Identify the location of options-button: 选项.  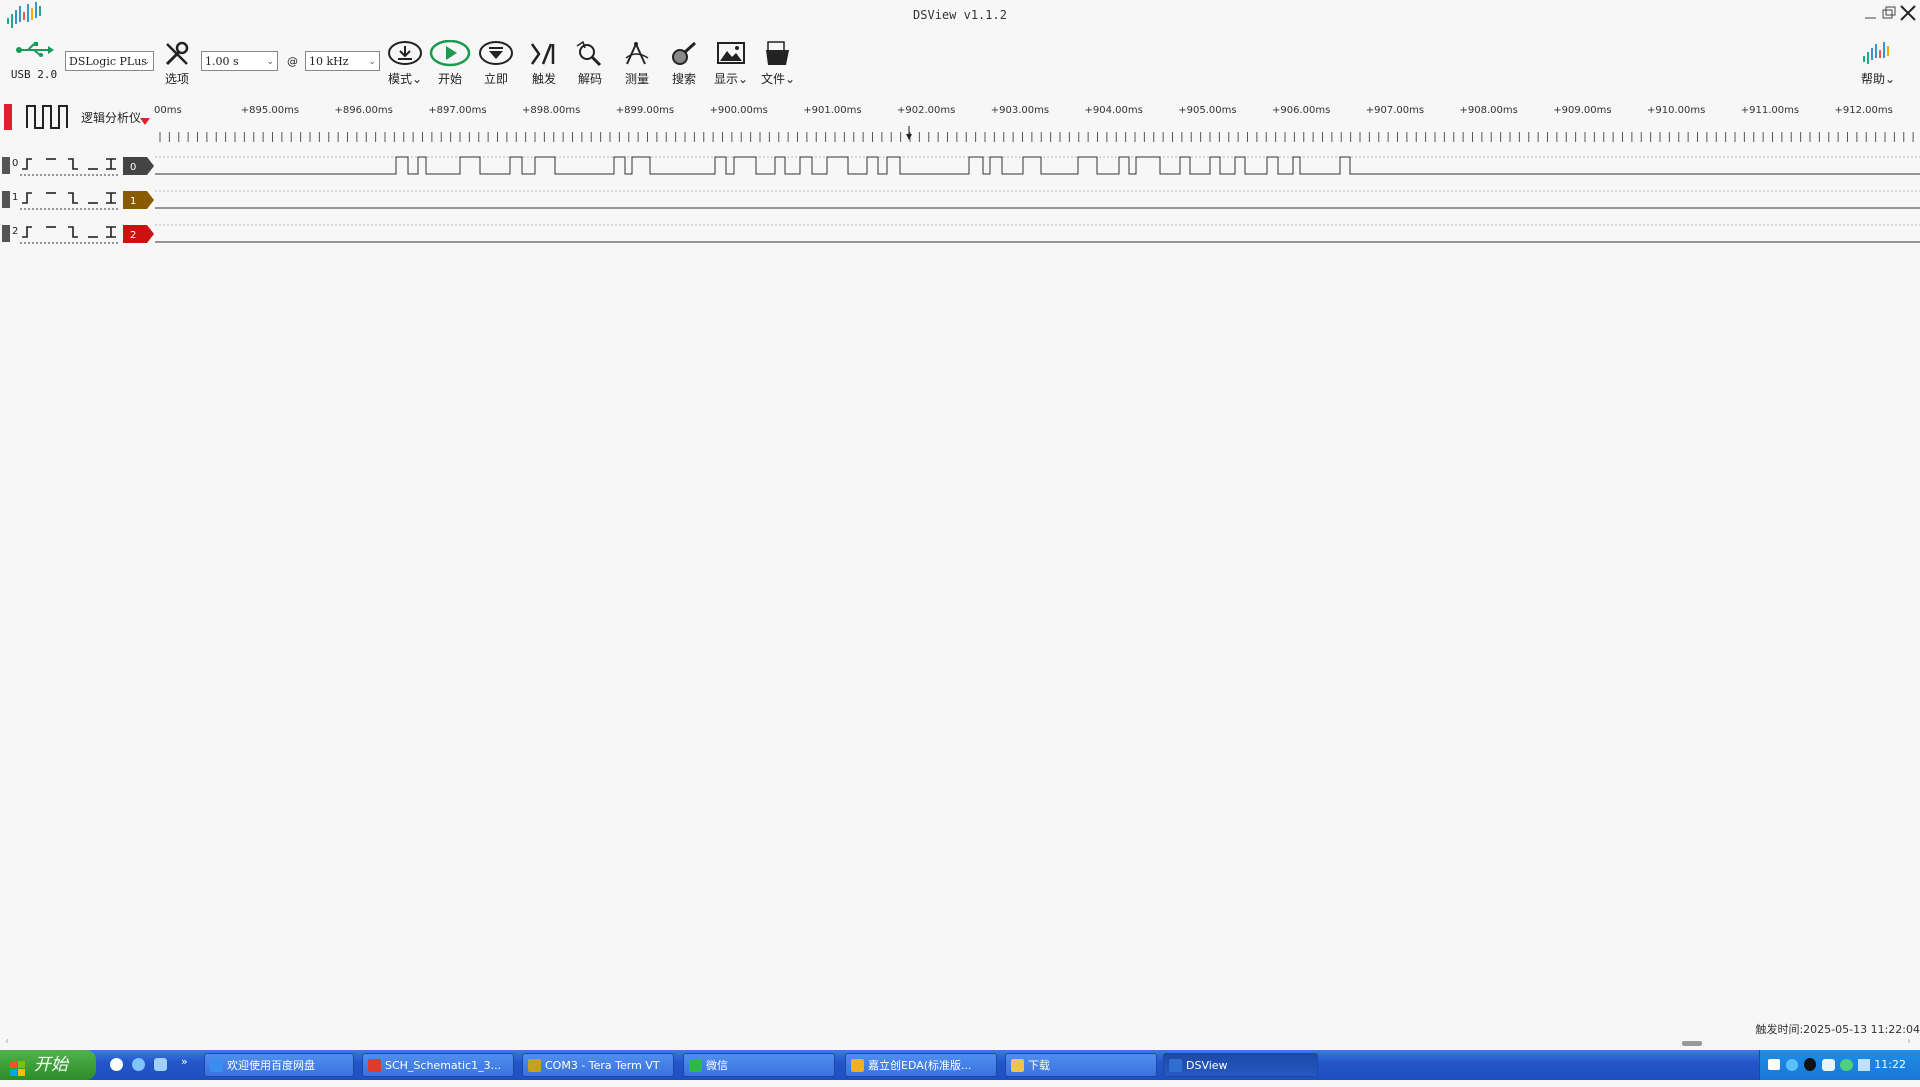
(177, 60).